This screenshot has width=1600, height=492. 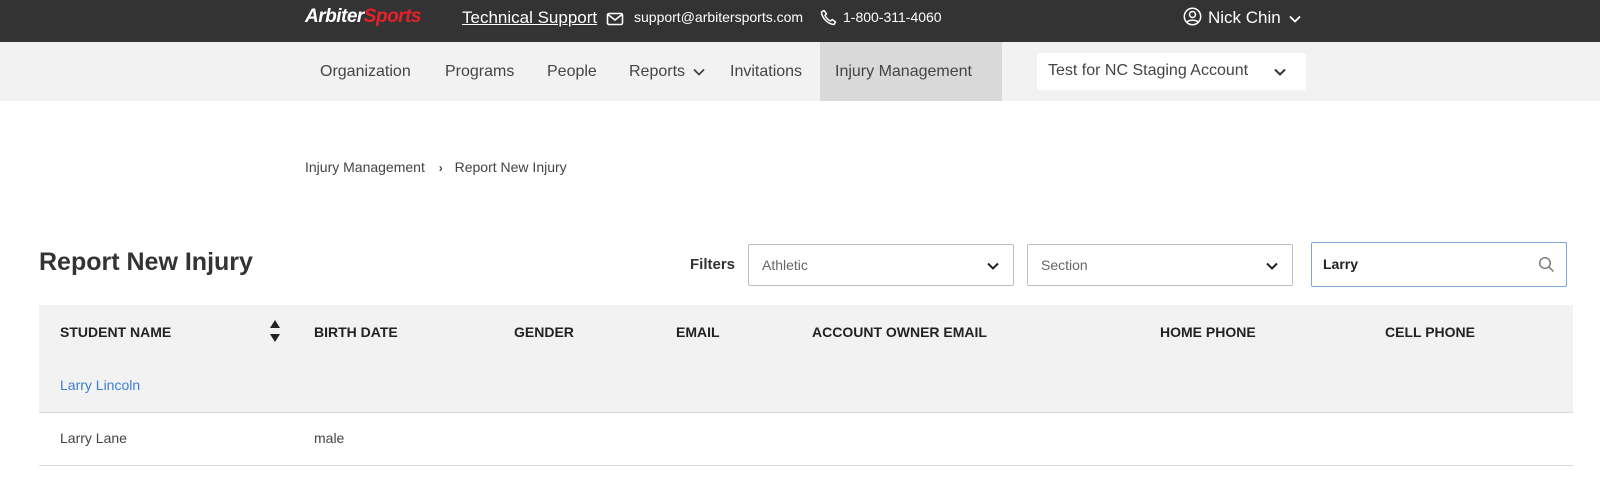 I want to click on support-phone-link: 1-800-311-4060, so click(x=892, y=17).